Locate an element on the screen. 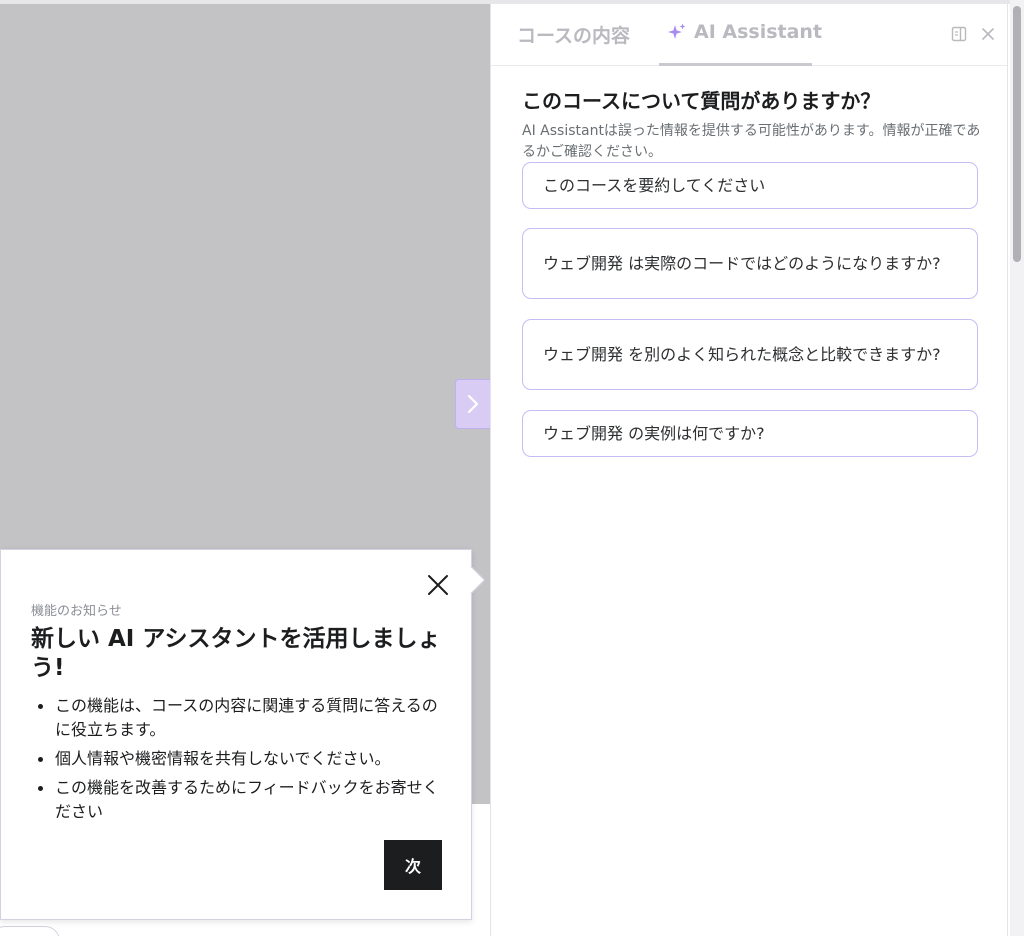  bottom-pill-button is located at coordinates (30, 931).